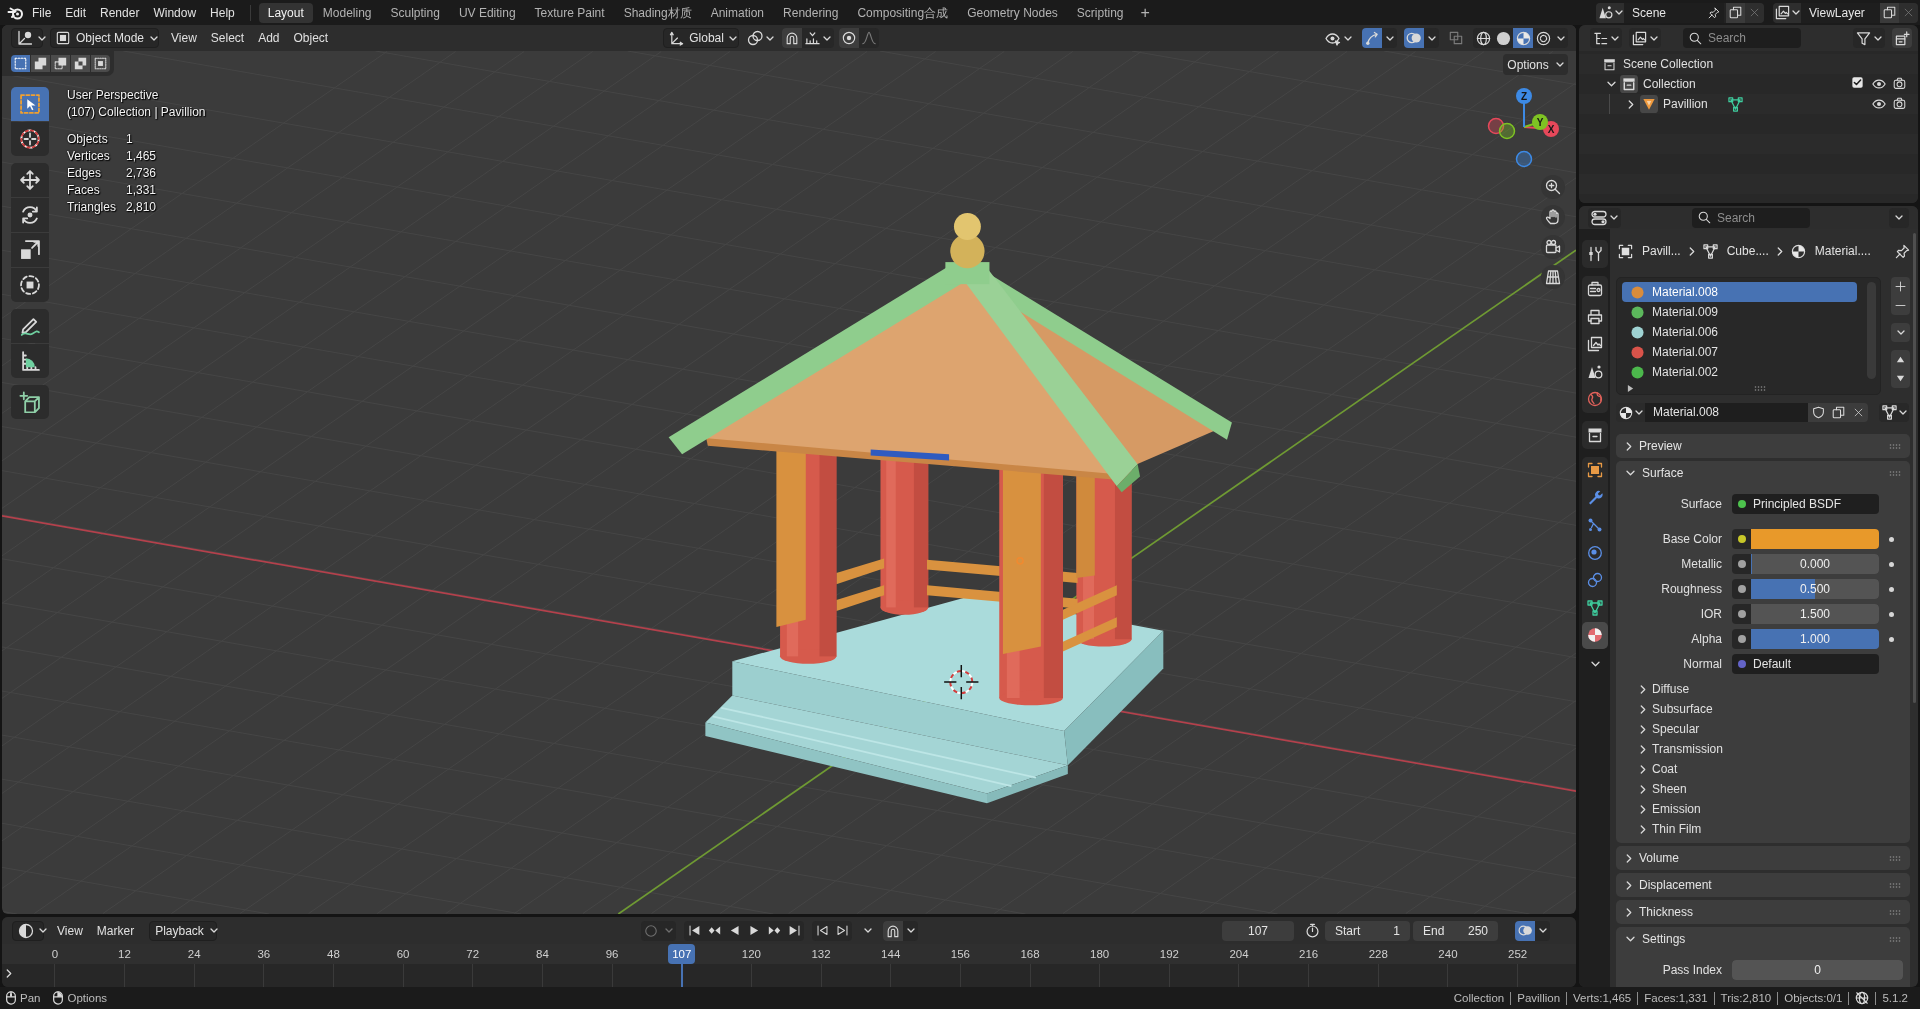  What do you see at coordinates (269, 38) in the screenshot?
I see `menu-item: Add` at bounding box center [269, 38].